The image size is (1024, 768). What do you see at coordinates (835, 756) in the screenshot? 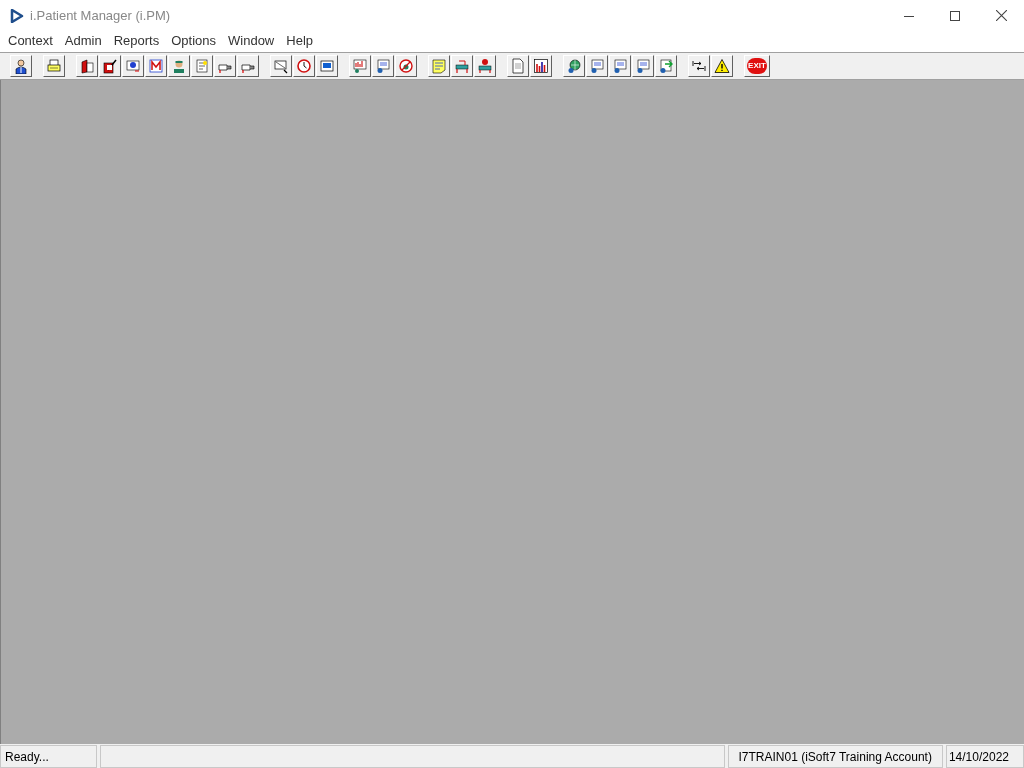
I see `status-account: I7TRAIN01 (iSoft7 Training Account)` at bounding box center [835, 756].